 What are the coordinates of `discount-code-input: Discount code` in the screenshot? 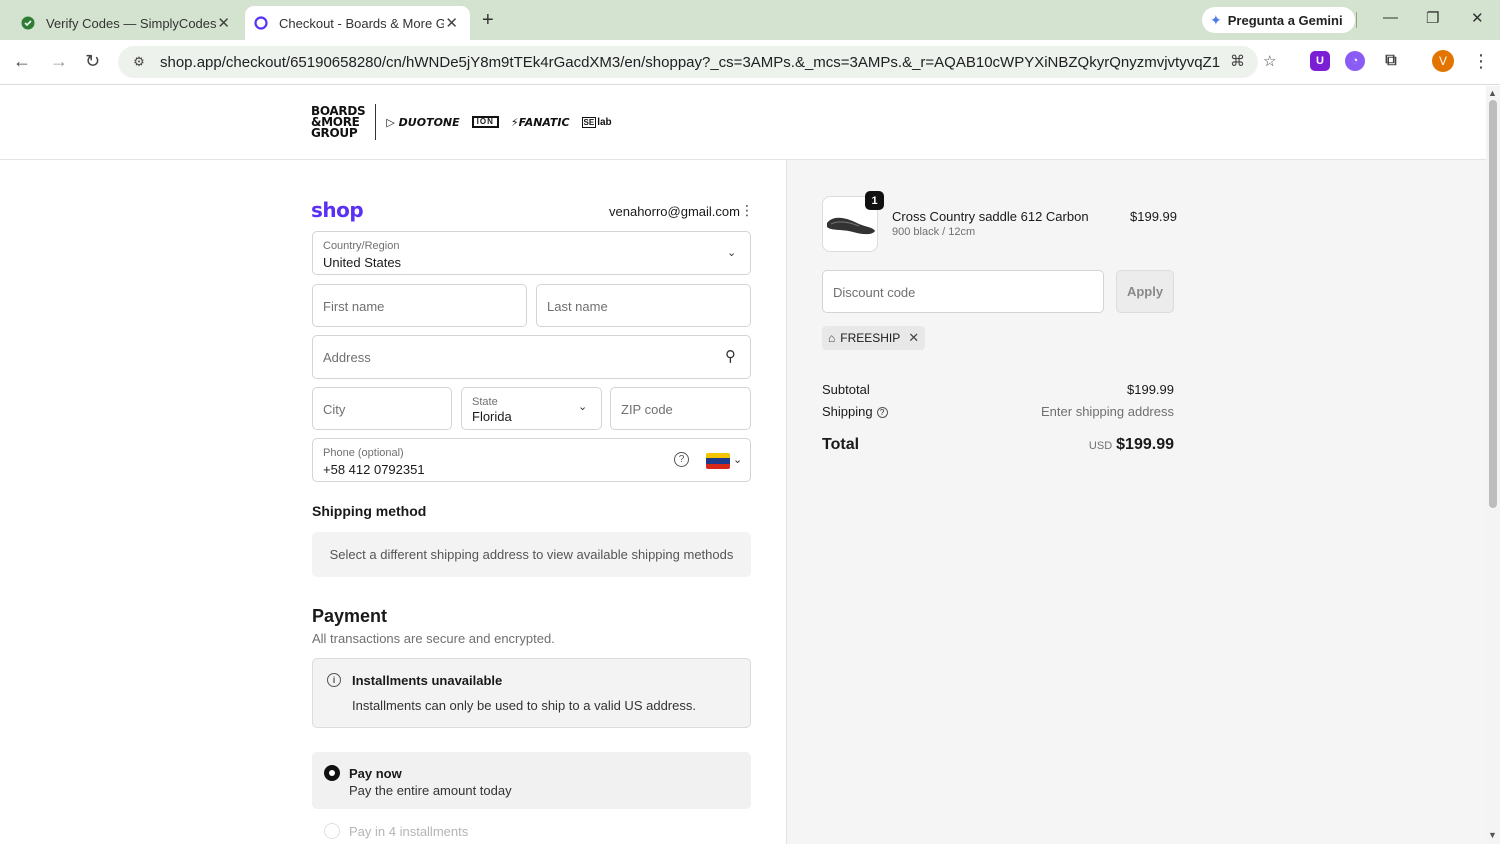 It's located at (963, 291).